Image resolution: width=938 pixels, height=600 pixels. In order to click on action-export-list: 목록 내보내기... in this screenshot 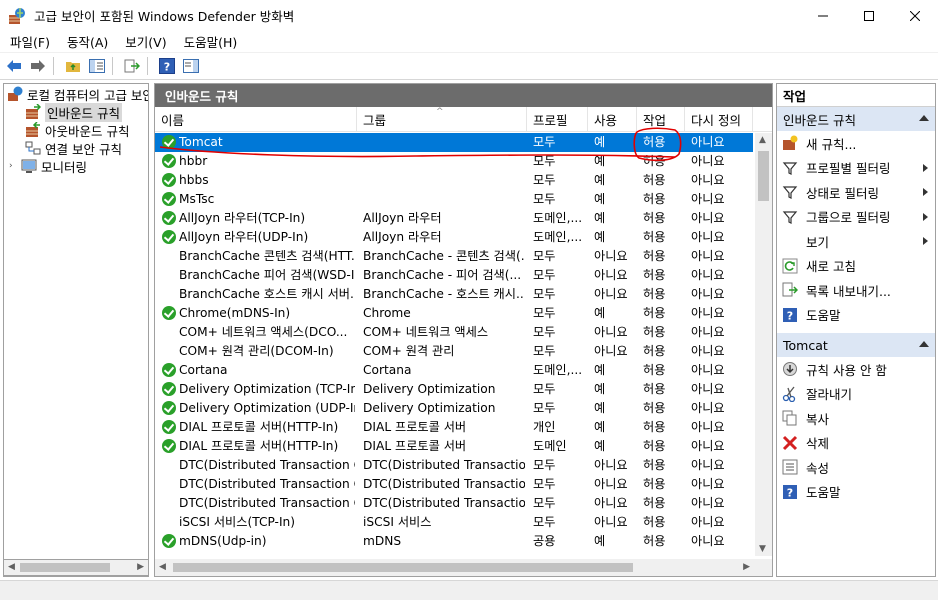, I will do `click(856, 290)`.